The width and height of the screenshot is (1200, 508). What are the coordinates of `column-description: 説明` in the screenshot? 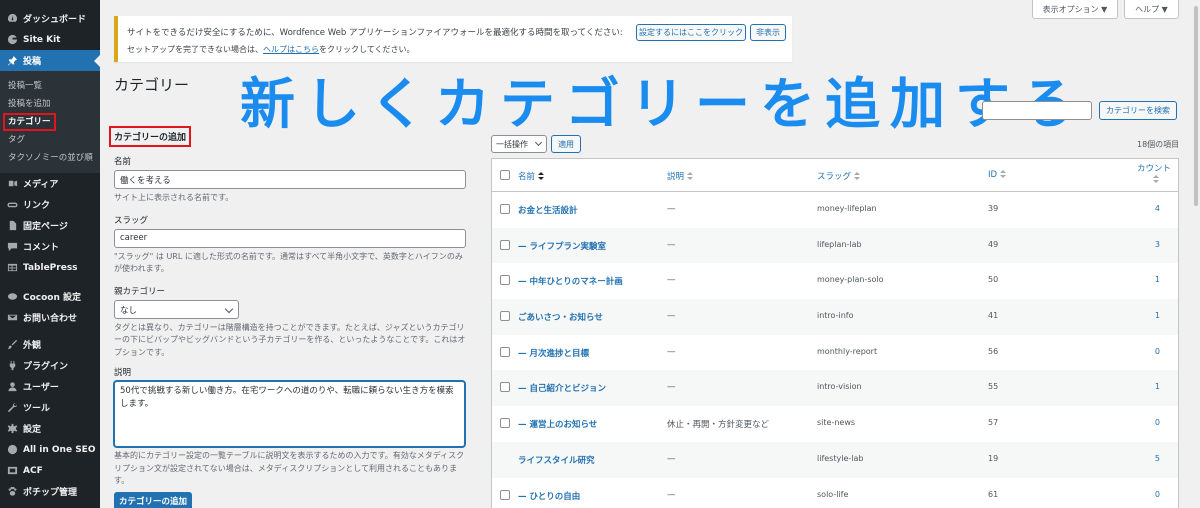 It's located at (680, 176).